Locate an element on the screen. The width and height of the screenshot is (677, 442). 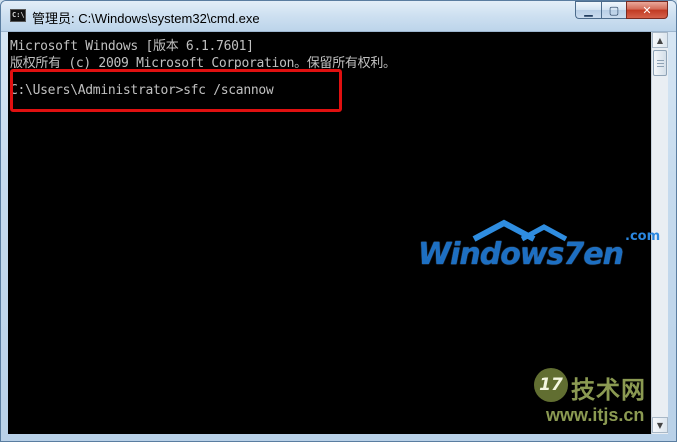
close-button: ✕ is located at coordinates (647, 10).